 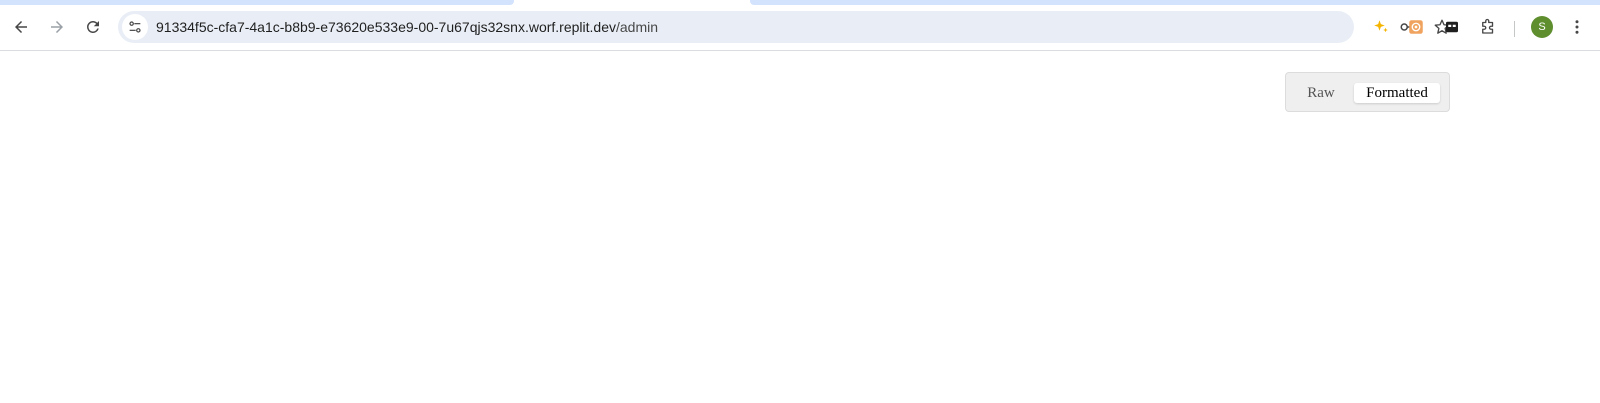 What do you see at coordinates (637, 27) in the screenshot?
I see `url-path: /admin` at bounding box center [637, 27].